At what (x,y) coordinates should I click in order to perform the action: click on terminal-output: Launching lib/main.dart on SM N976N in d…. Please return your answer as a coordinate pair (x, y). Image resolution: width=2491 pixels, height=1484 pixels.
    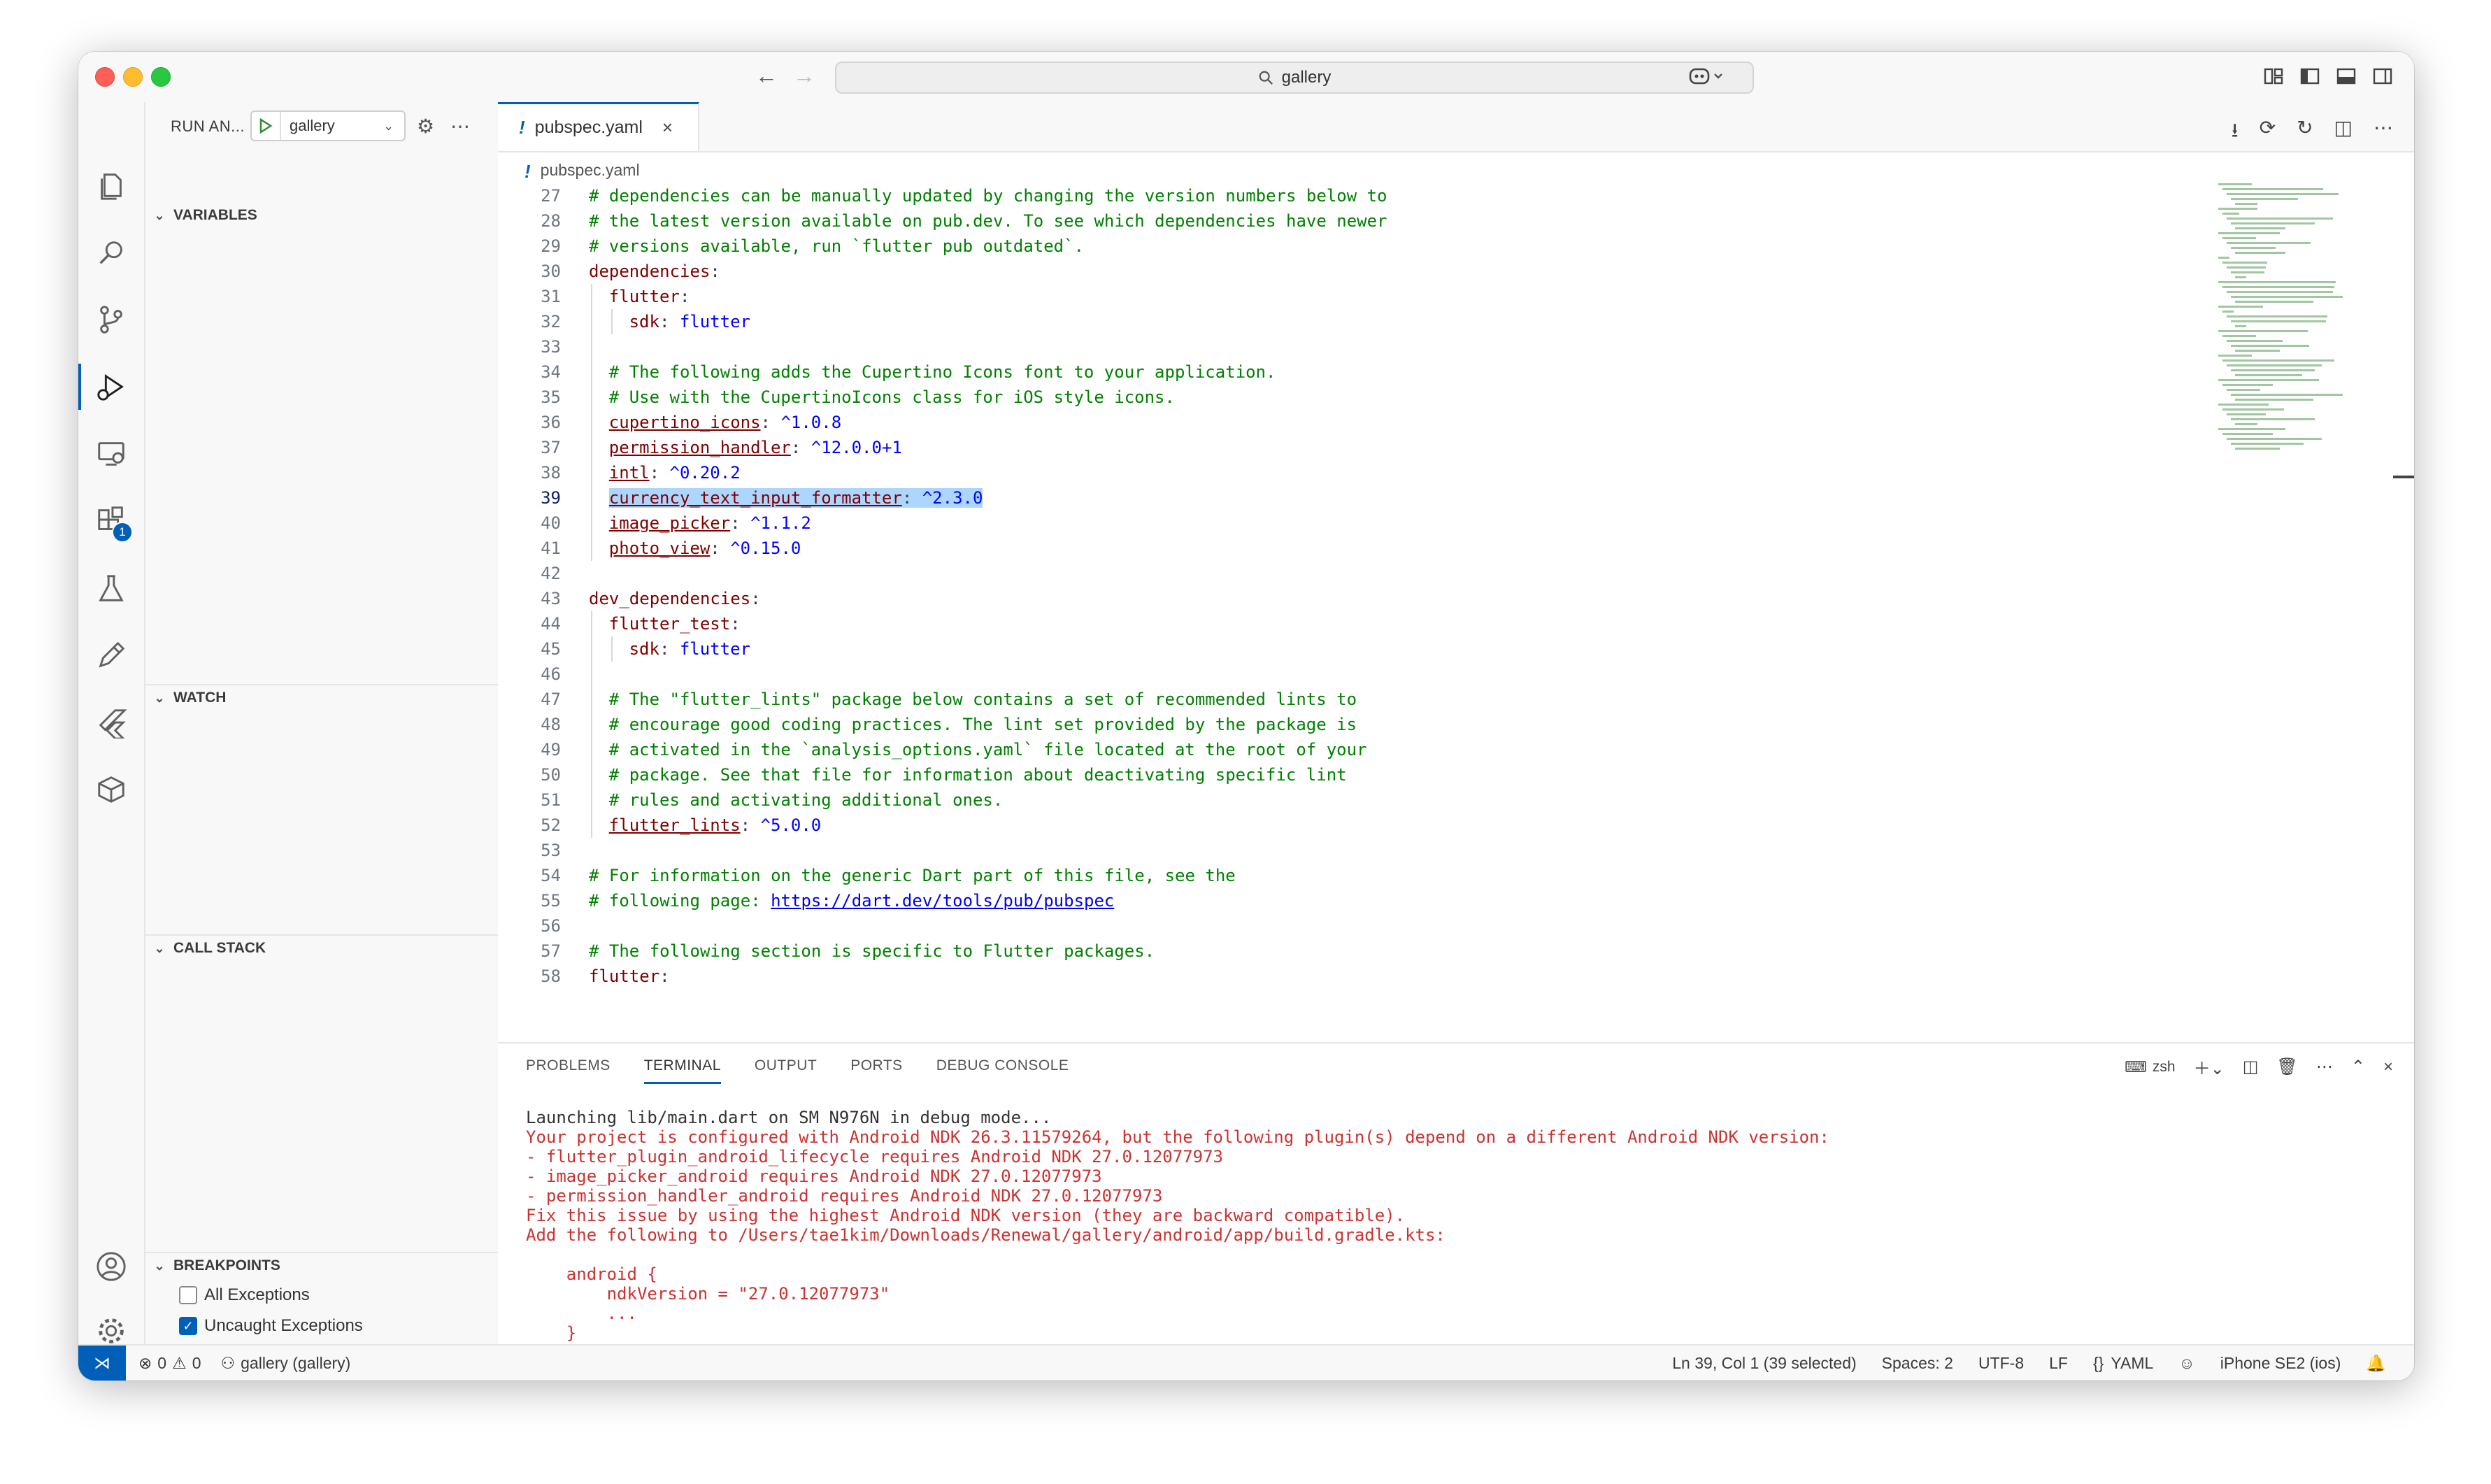
    Looking at the image, I should click on (1456, 1244).